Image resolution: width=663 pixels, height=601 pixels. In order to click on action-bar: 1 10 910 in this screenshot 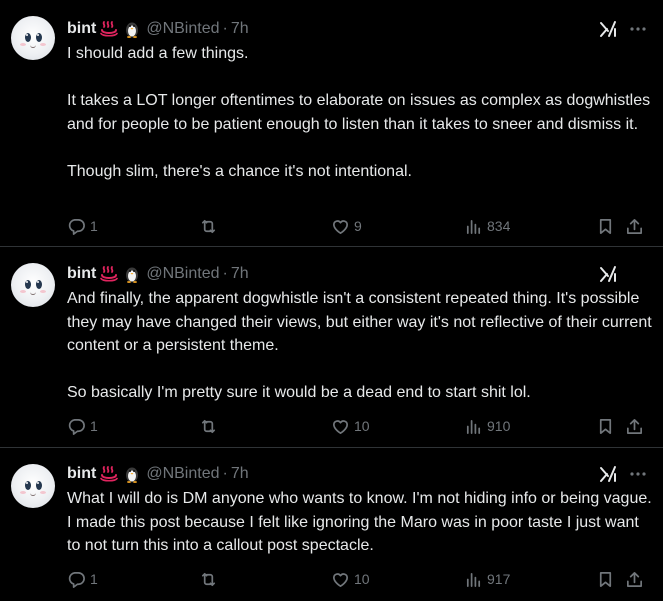, I will do `click(360, 426)`.